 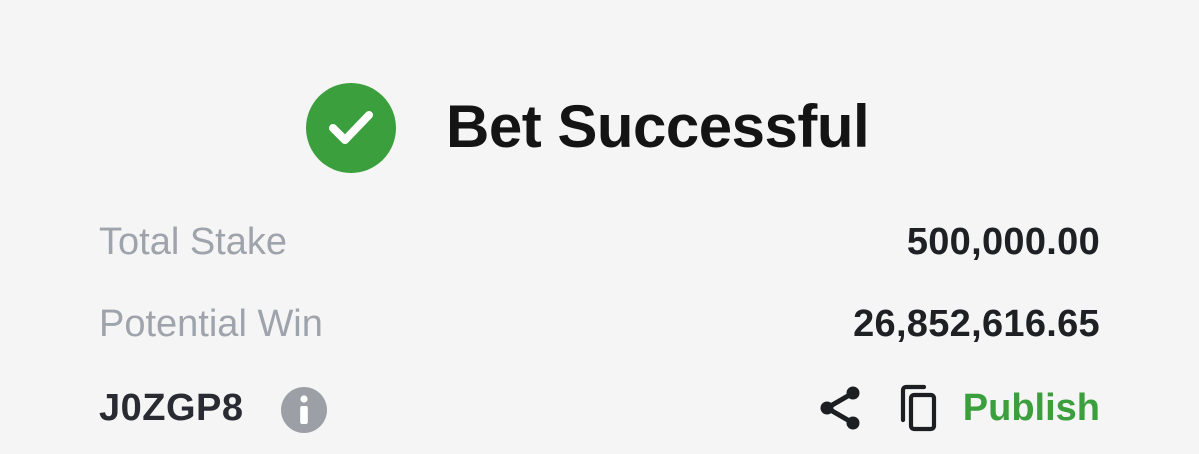 What do you see at coordinates (1003, 242) in the screenshot?
I see `total-stake-value: 500,000.00` at bounding box center [1003, 242].